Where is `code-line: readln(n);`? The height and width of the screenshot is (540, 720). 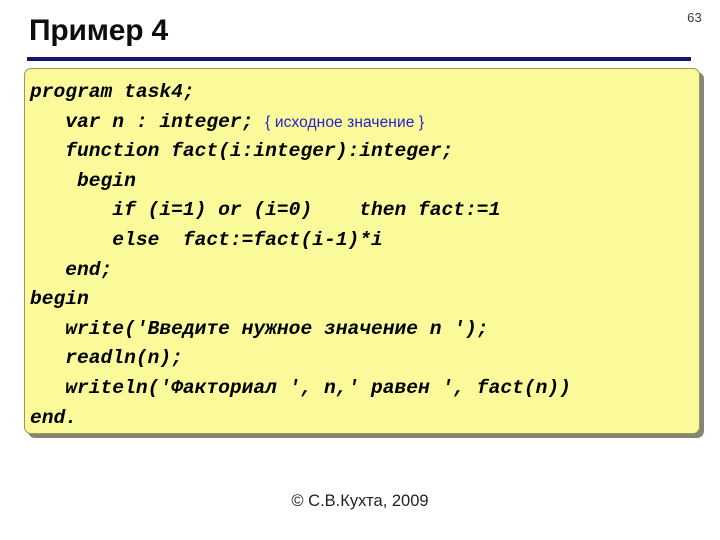 code-line: readln(n); is located at coordinates (362, 359).